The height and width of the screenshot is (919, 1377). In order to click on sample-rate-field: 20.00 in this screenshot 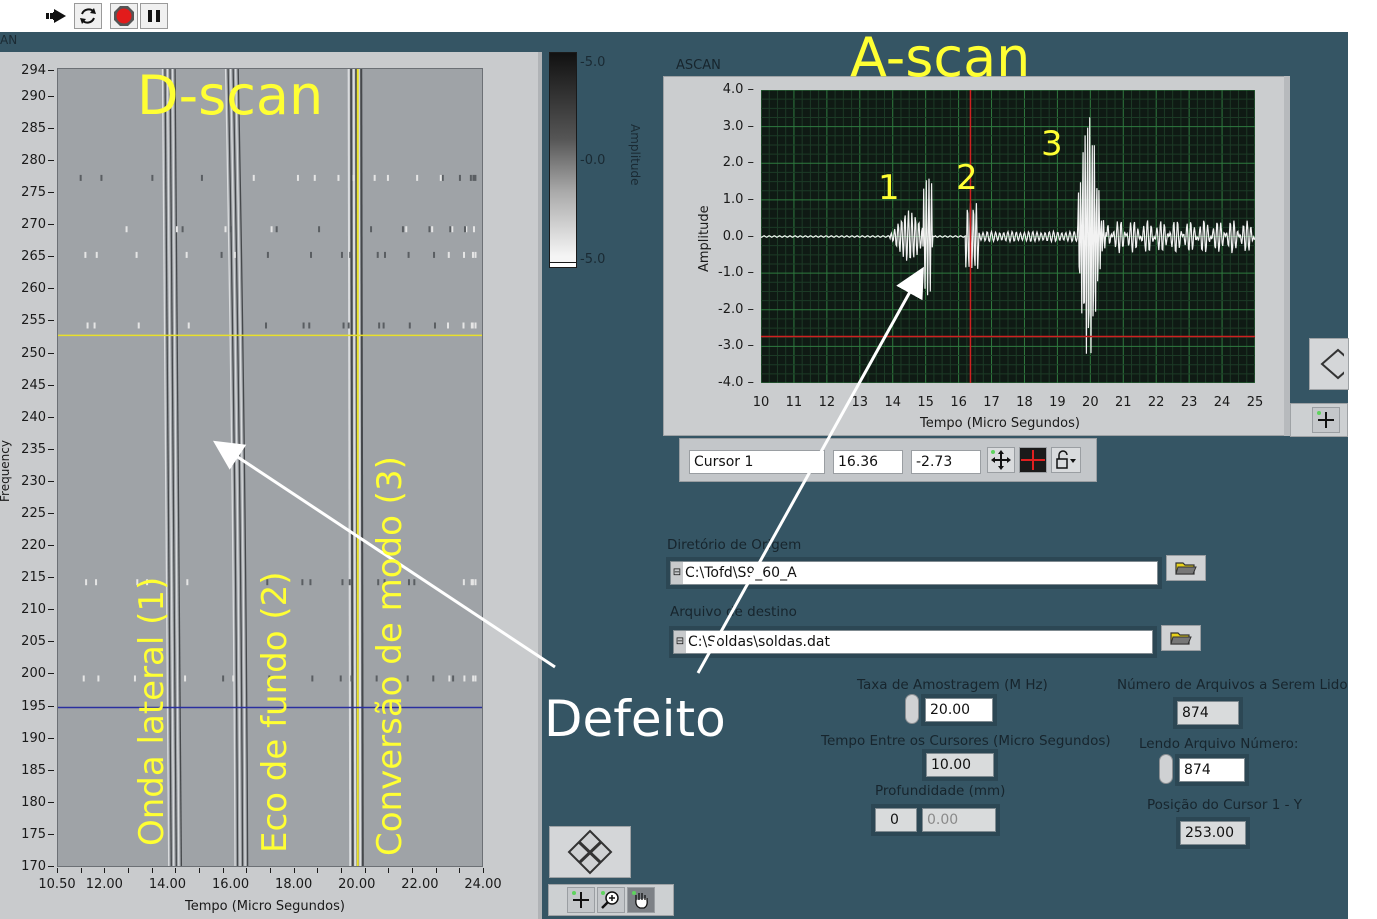, I will do `click(959, 710)`.